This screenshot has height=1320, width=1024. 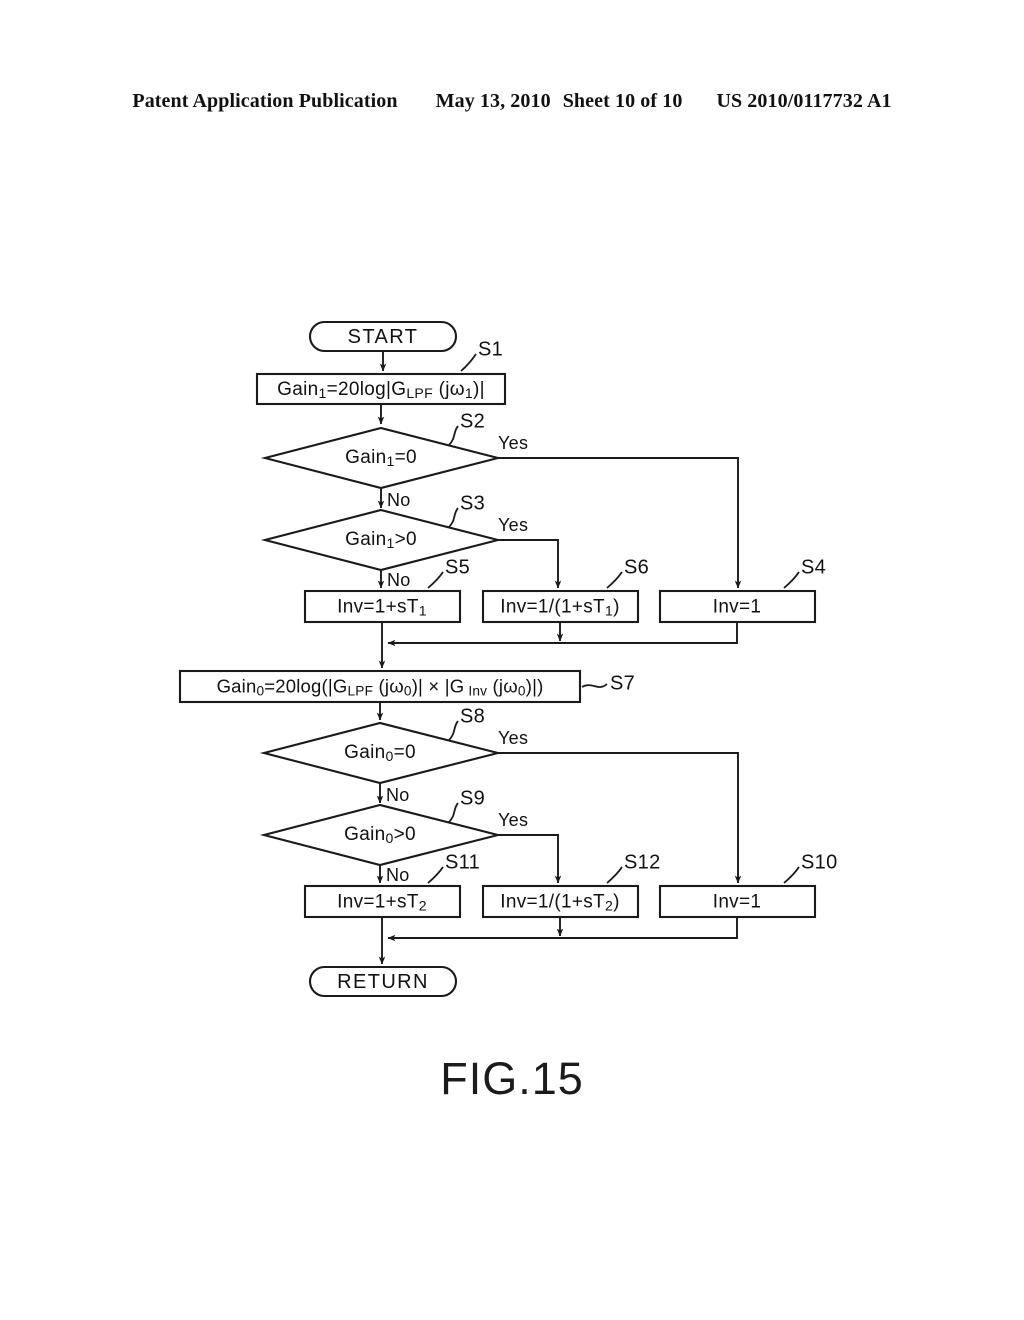 What do you see at coordinates (453, 517) in the screenshot?
I see `leader-s3` at bounding box center [453, 517].